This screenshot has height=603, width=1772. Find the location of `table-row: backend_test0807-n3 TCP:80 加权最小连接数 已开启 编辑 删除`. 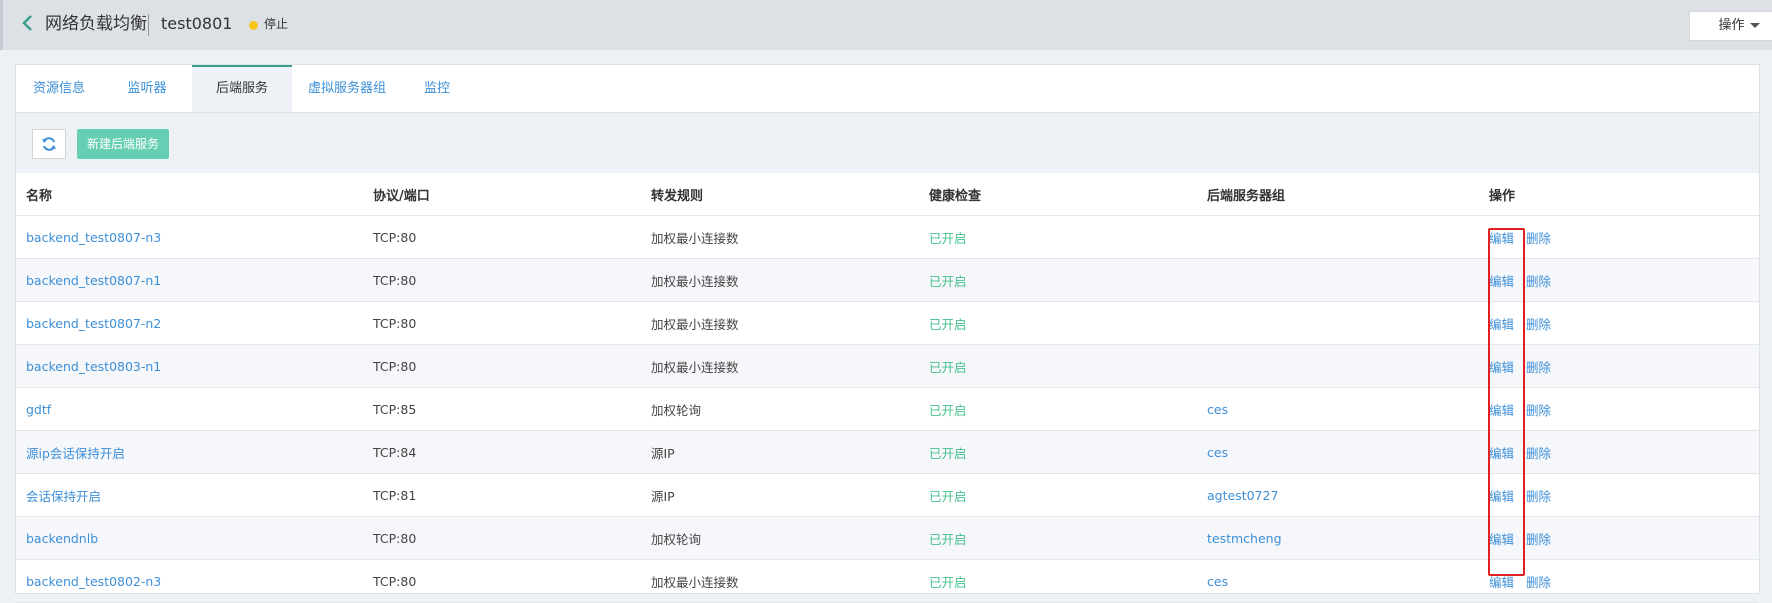

table-row: backend_test0807-n3 TCP:80 加权最小连接数 已开启 编辑 删除 is located at coordinates (887, 237).